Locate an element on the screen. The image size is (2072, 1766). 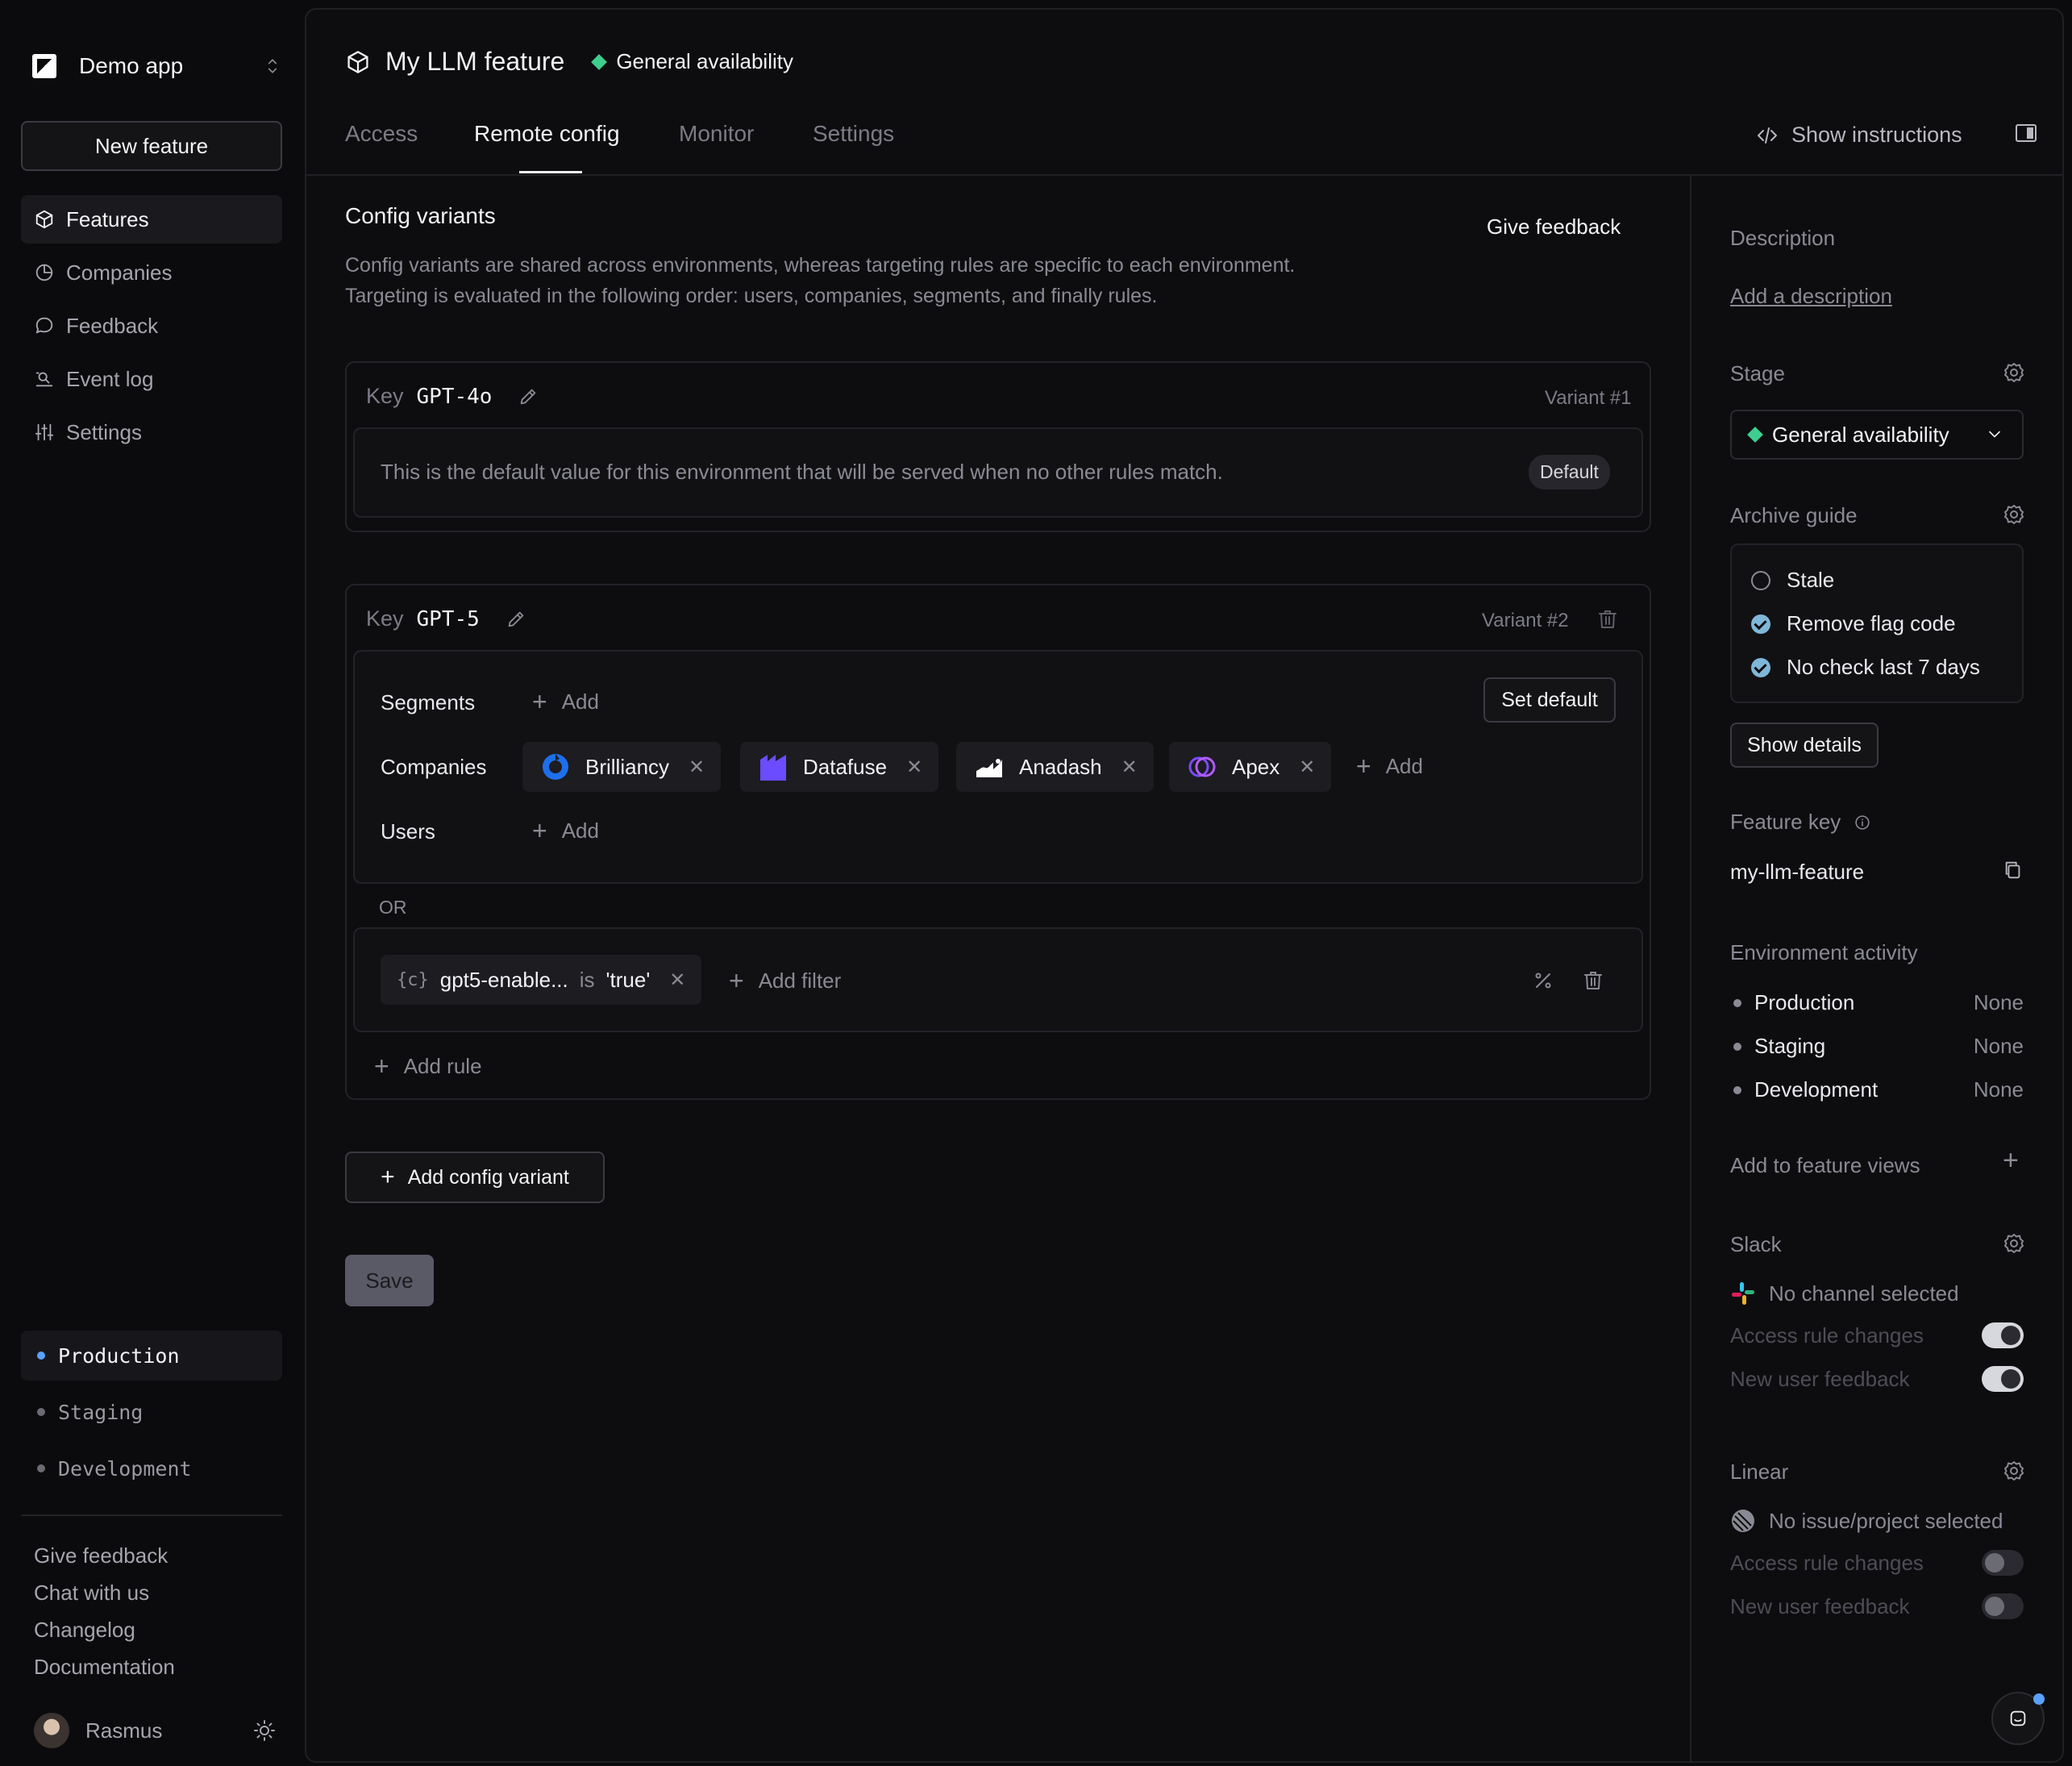
add-user-button: + Add is located at coordinates (565, 830).